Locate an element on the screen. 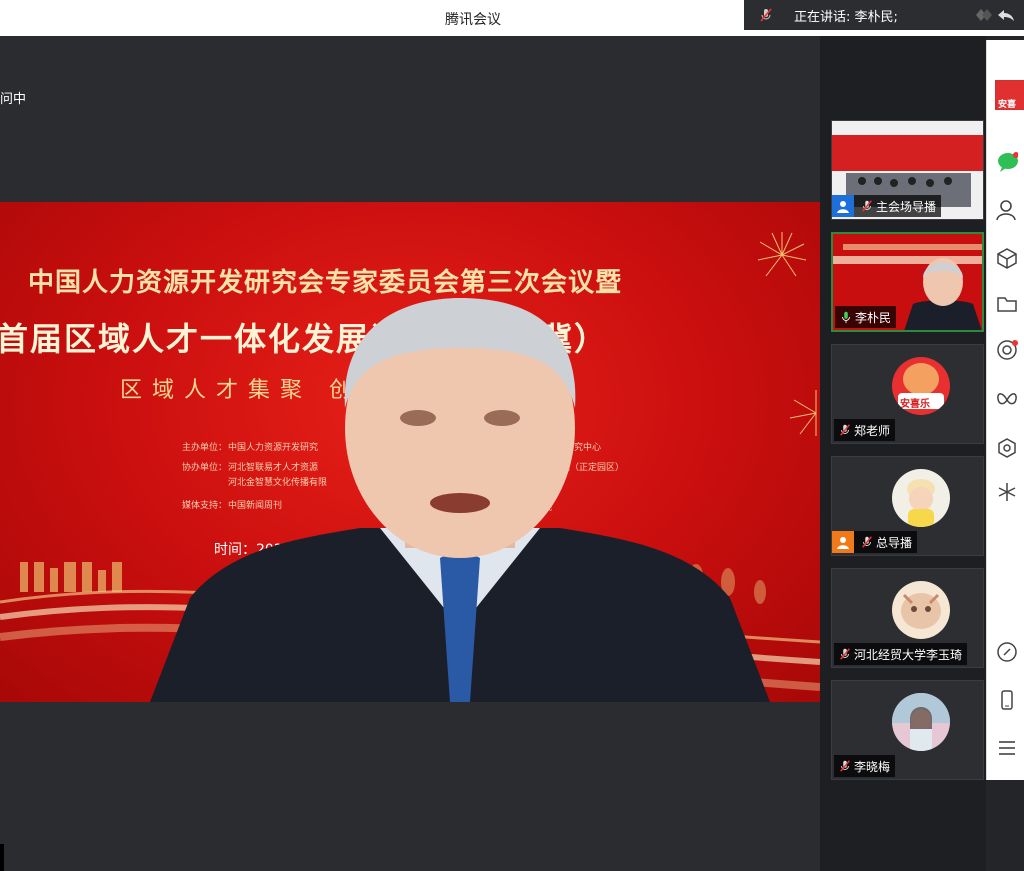  speaking-indicator: 正在讲话: 李朴民; is located at coordinates (884, 15).